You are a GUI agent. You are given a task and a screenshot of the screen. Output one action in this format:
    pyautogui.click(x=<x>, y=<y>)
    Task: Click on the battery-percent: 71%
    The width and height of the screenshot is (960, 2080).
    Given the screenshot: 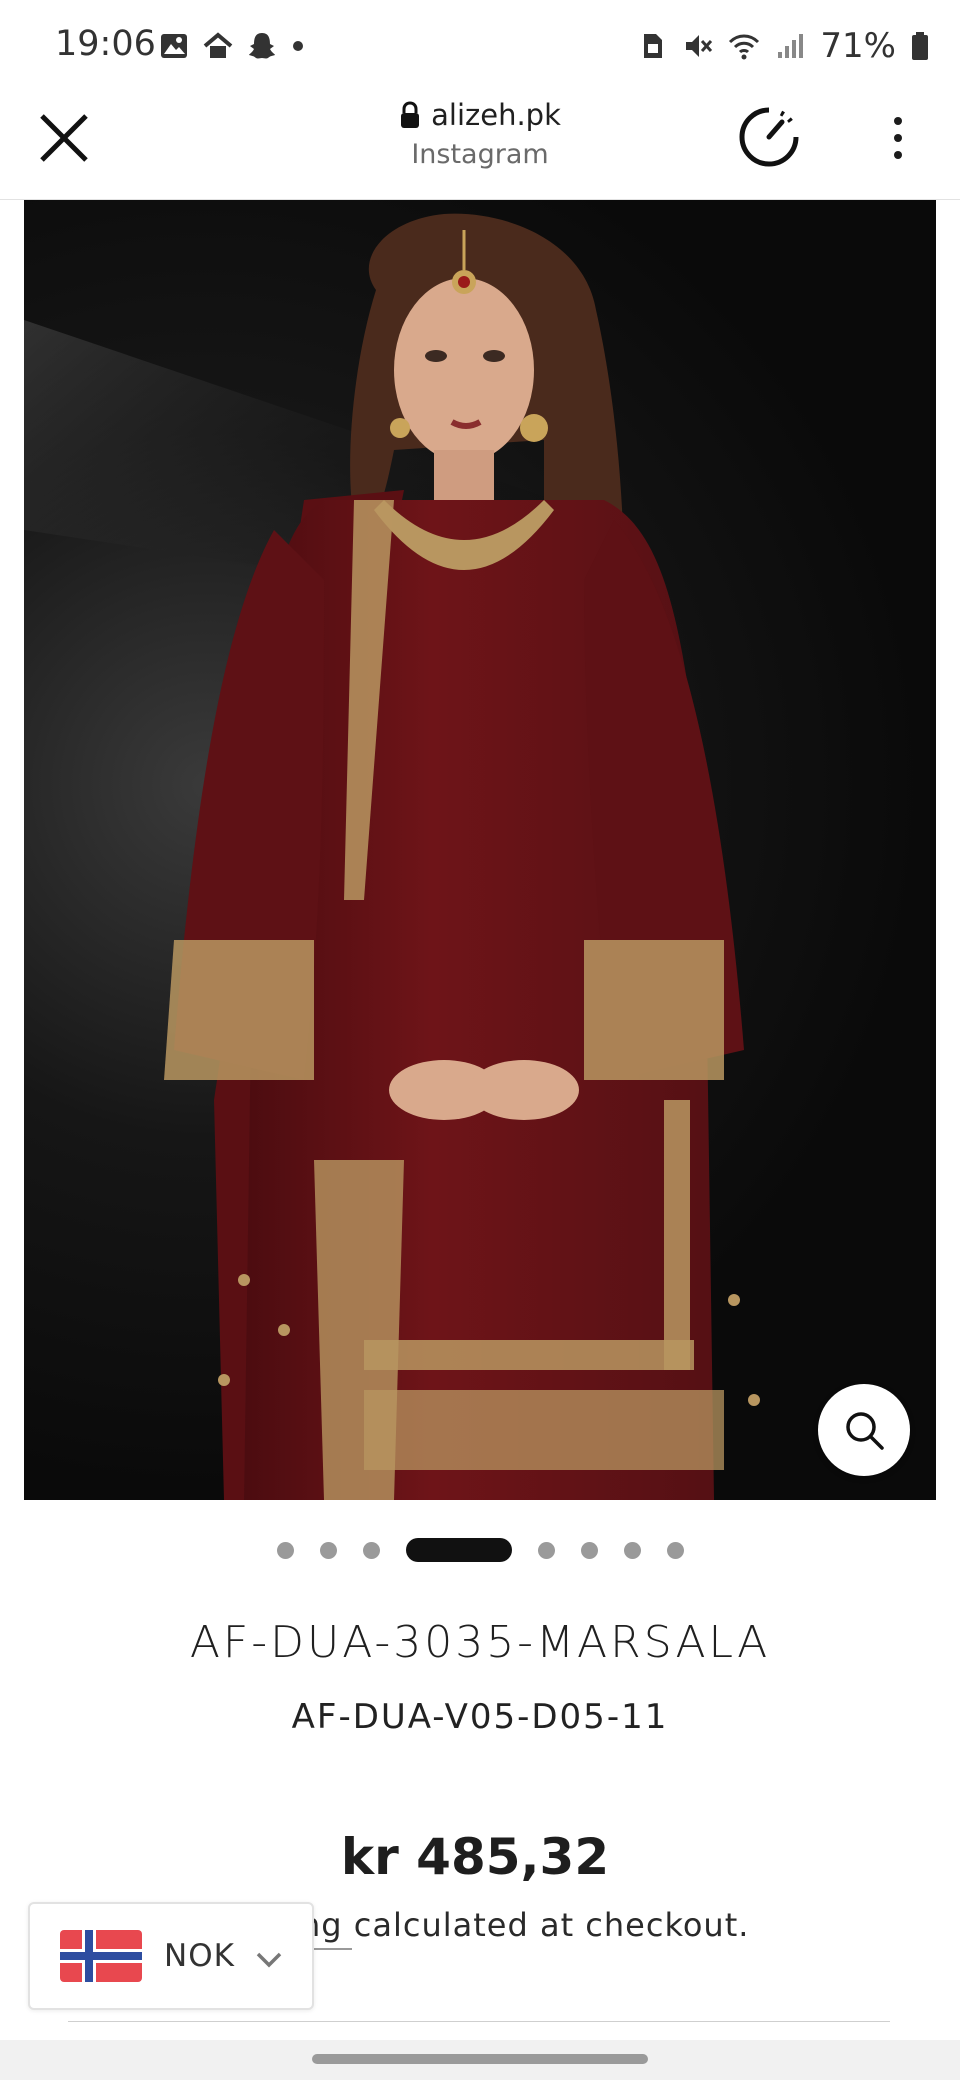 What is the action you would take?
    pyautogui.click(x=858, y=46)
    